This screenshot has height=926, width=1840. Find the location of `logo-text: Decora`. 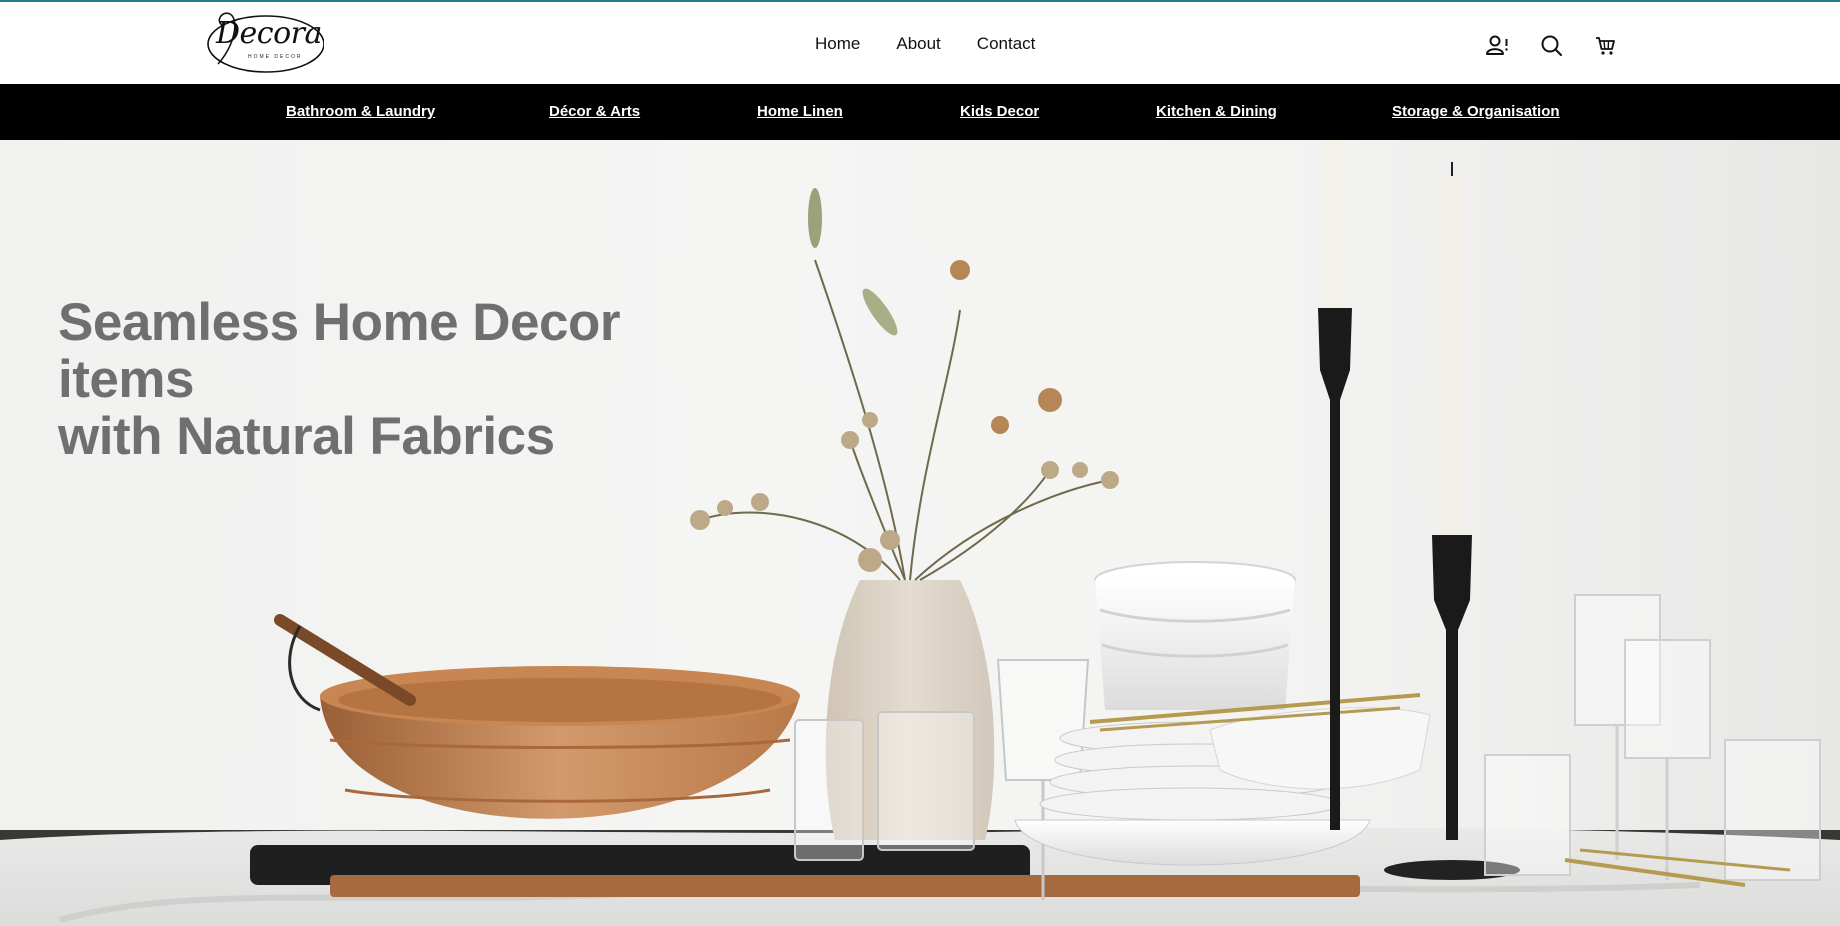

logo-text: Decora is located at coordinates (269, 33).